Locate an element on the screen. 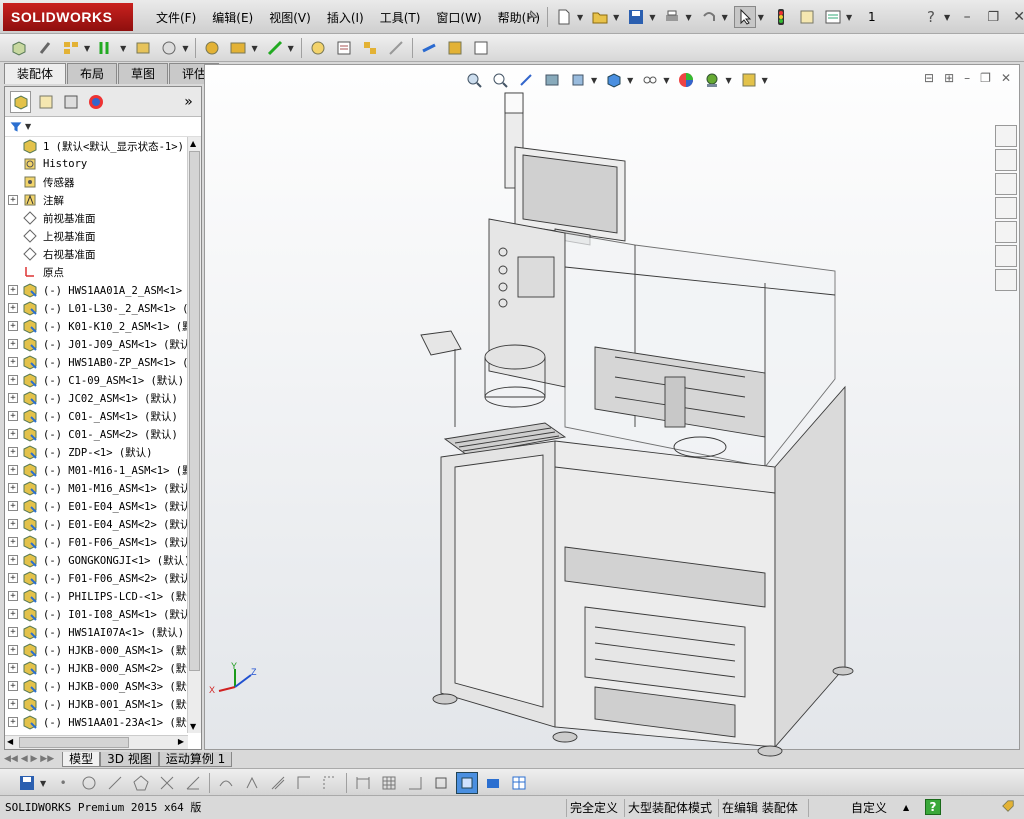 This screenshot has width=1024, height=819. tree-vertical-scrollbar: ▲ ▼ is located at coordinates (194, 435).